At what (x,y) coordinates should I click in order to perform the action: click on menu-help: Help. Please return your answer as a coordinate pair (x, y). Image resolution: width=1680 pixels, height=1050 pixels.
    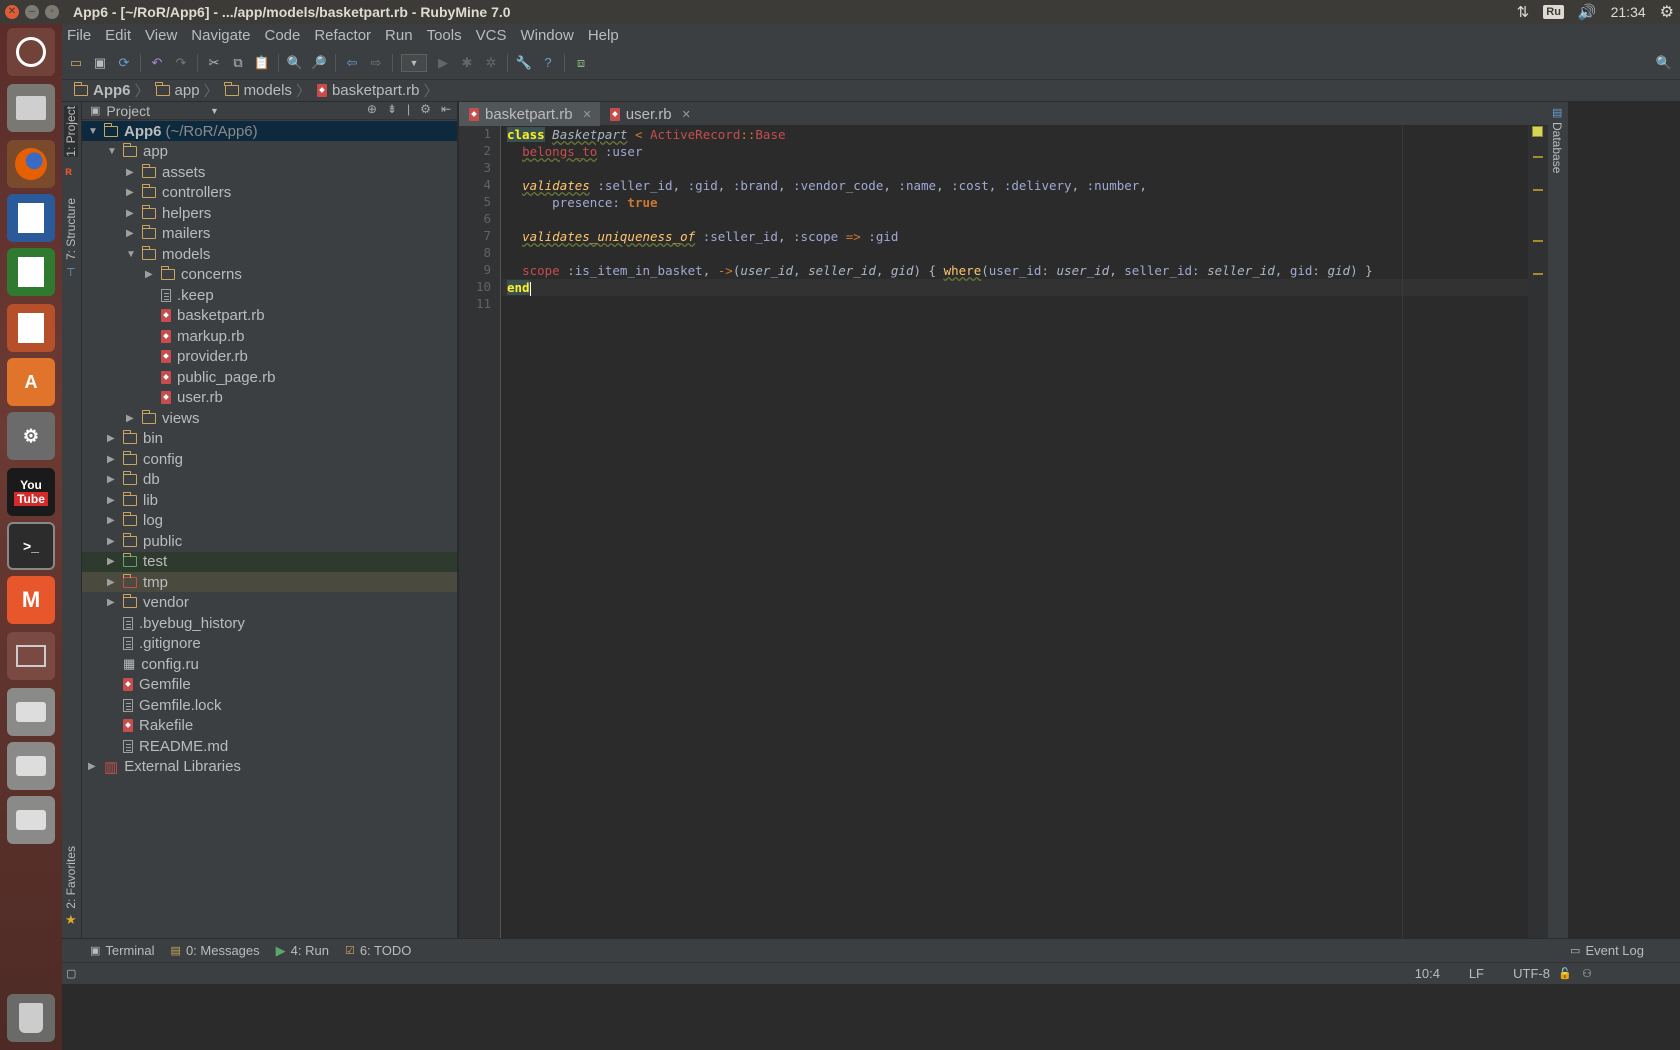
    Looking at the image, I should click on (603, 35).